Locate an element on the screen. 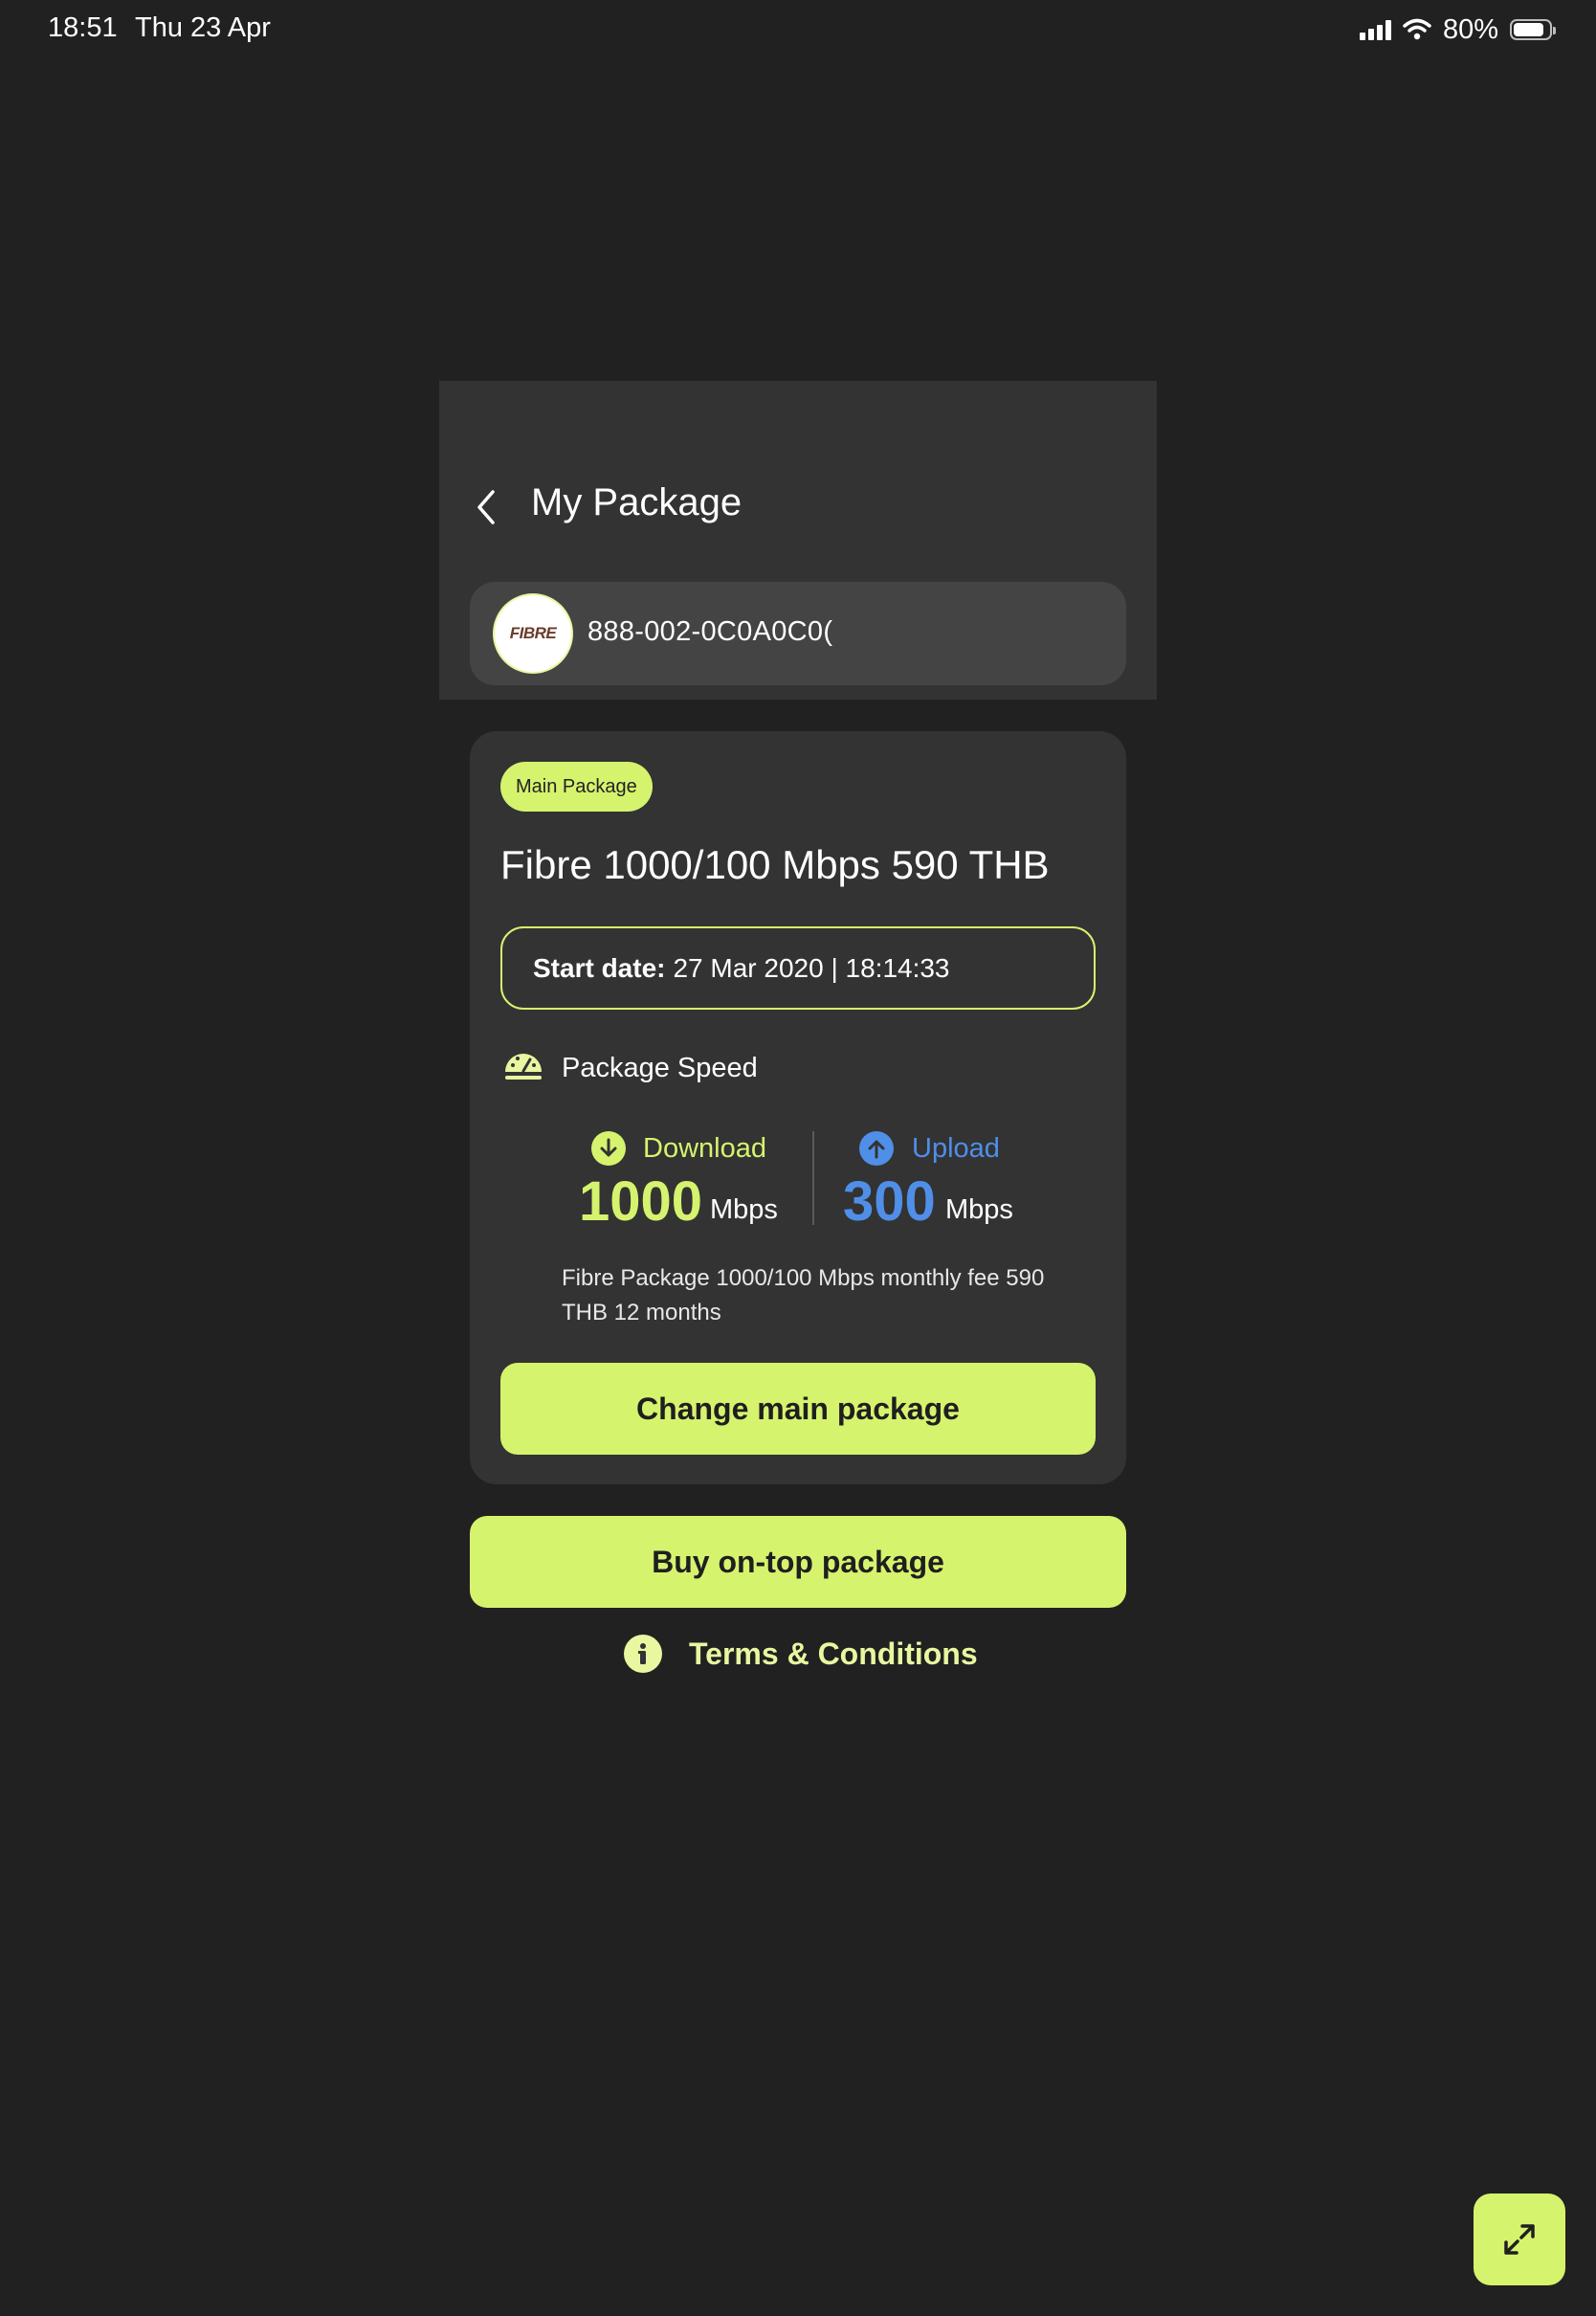 This screenshot has height=2316, width=1596. package-name: Fibre 1000/100 Mbps 590 THB is located at coordinates (775, 864).